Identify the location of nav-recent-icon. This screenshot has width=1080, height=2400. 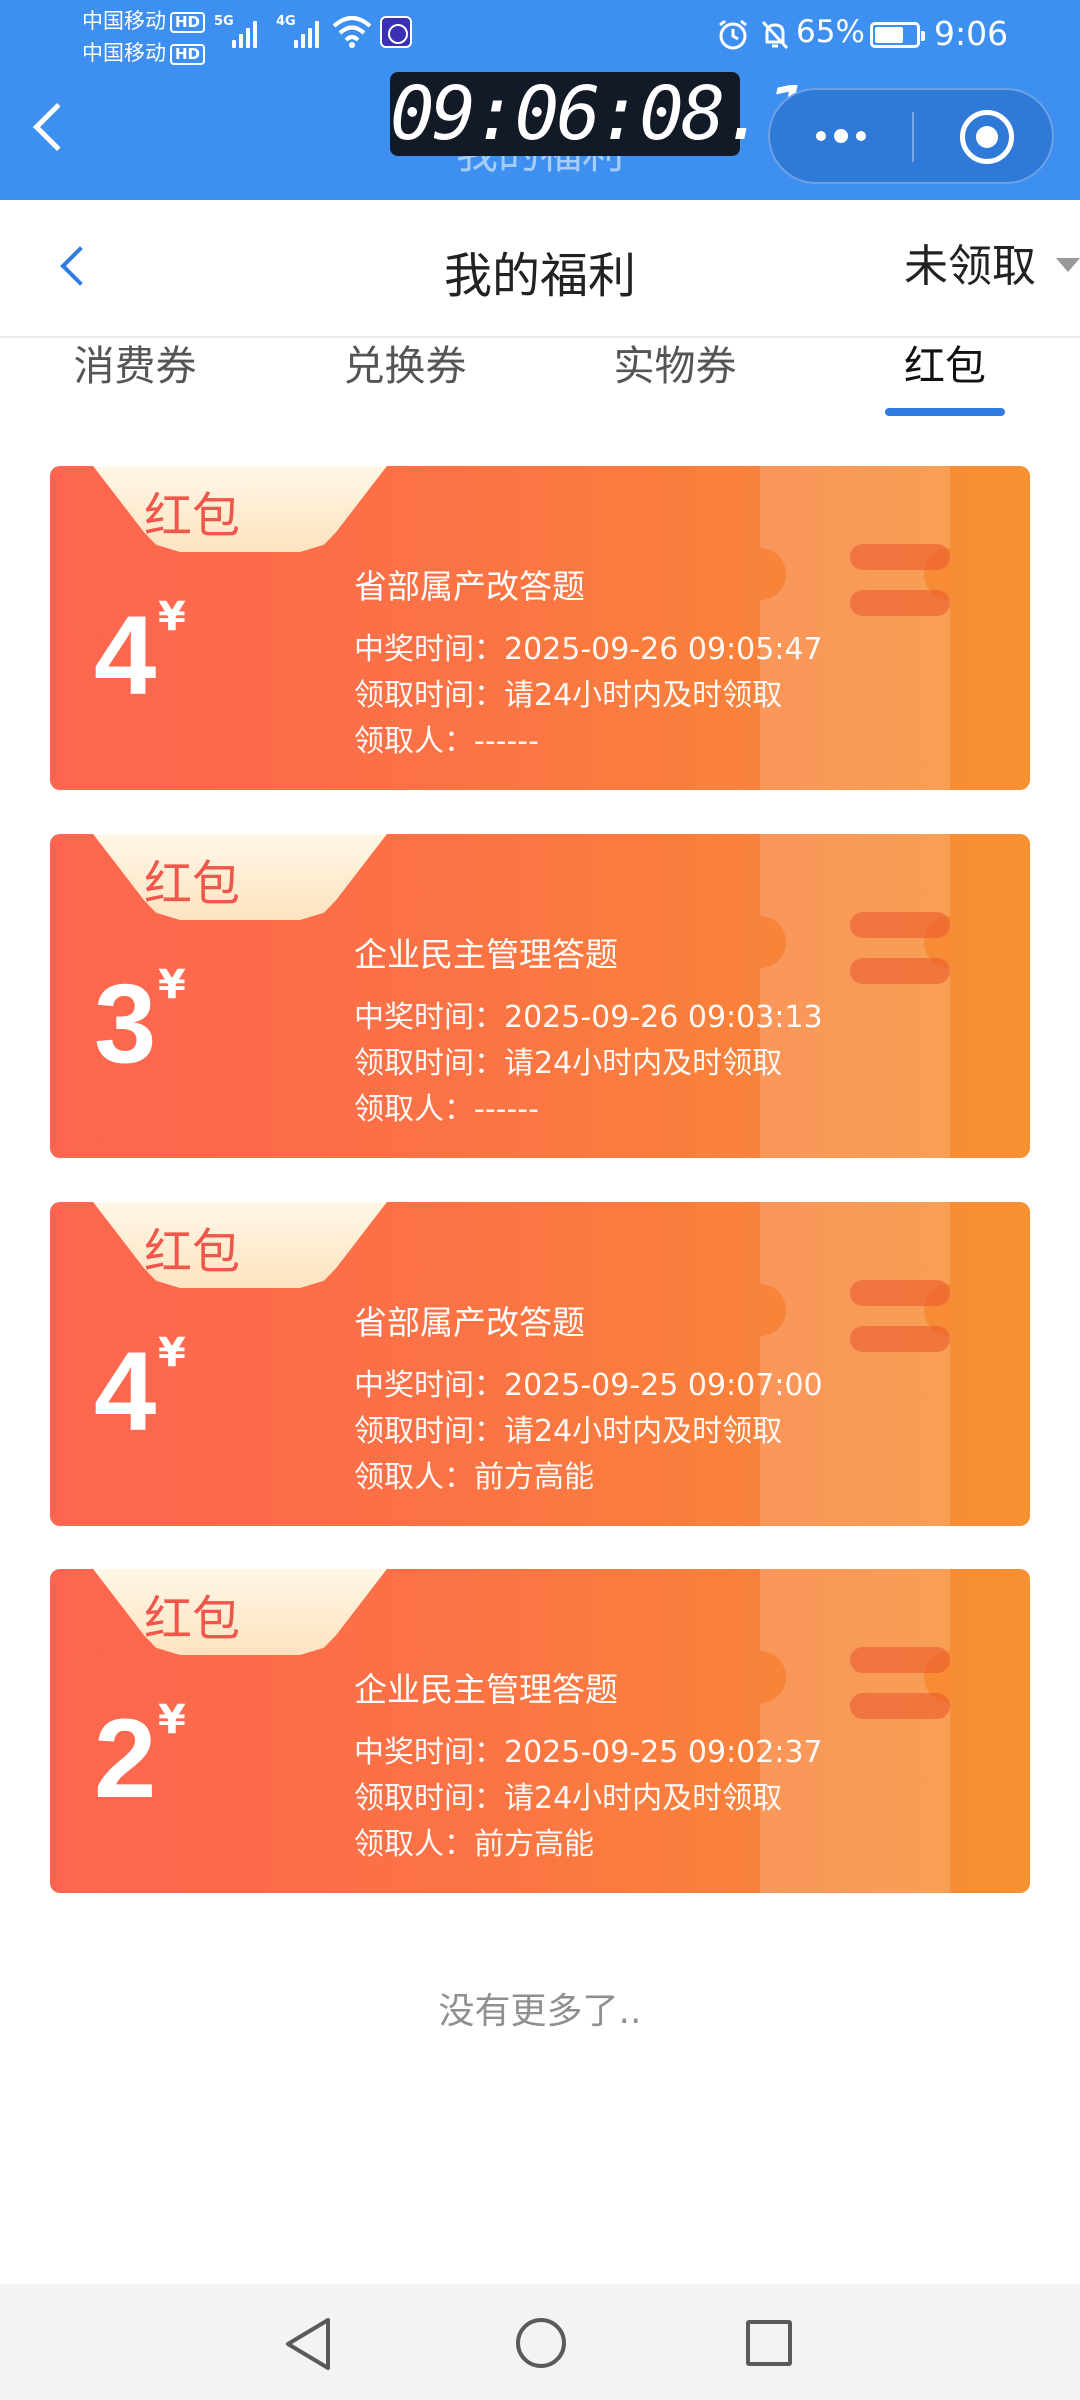
(769, 2343).